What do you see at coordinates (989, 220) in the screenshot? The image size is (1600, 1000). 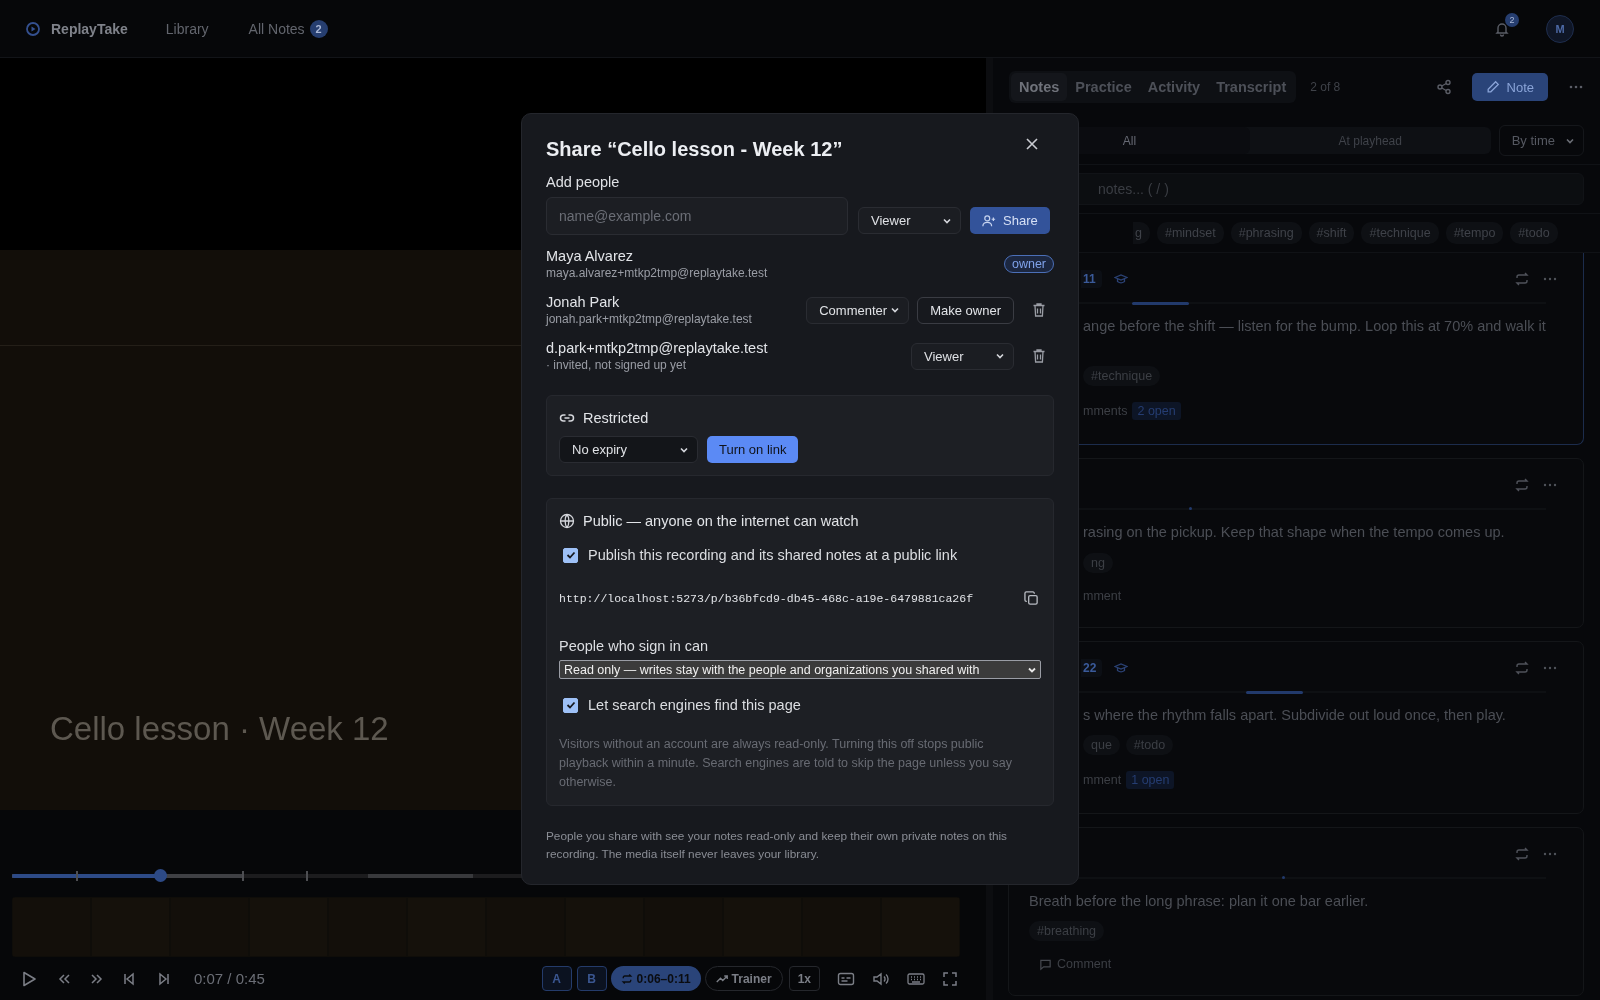 I see `add-person-icon` at bounding box center [989, 220].